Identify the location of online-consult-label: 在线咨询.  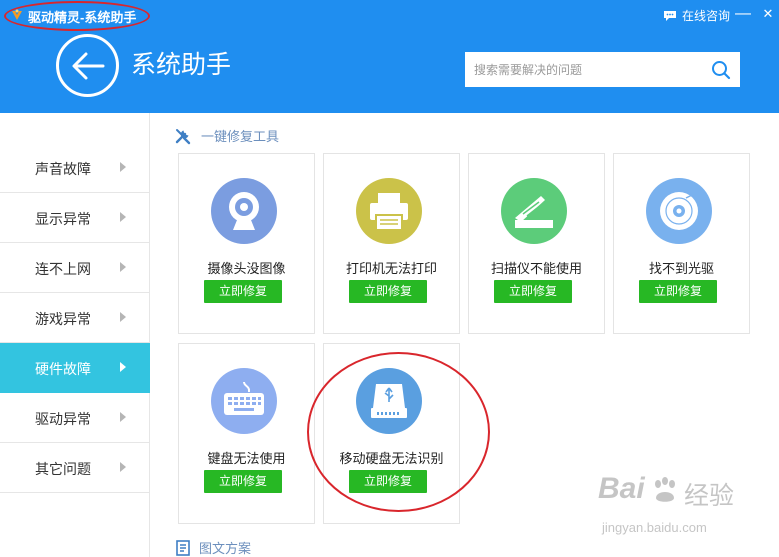
(706, 16).